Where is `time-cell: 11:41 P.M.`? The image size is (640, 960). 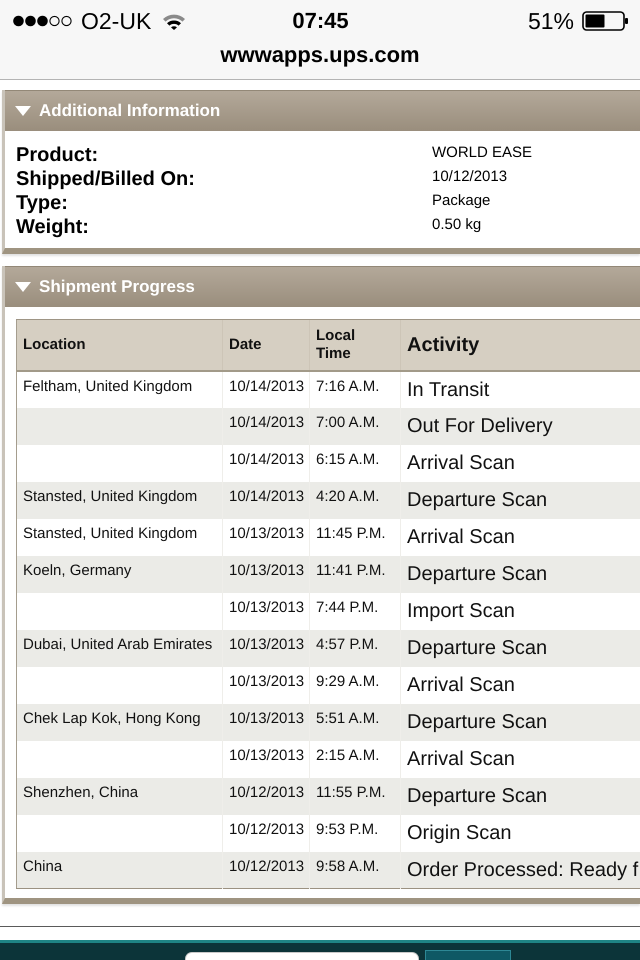
time-cell: 11:41 P.M. is located at coordinates (355, 574).